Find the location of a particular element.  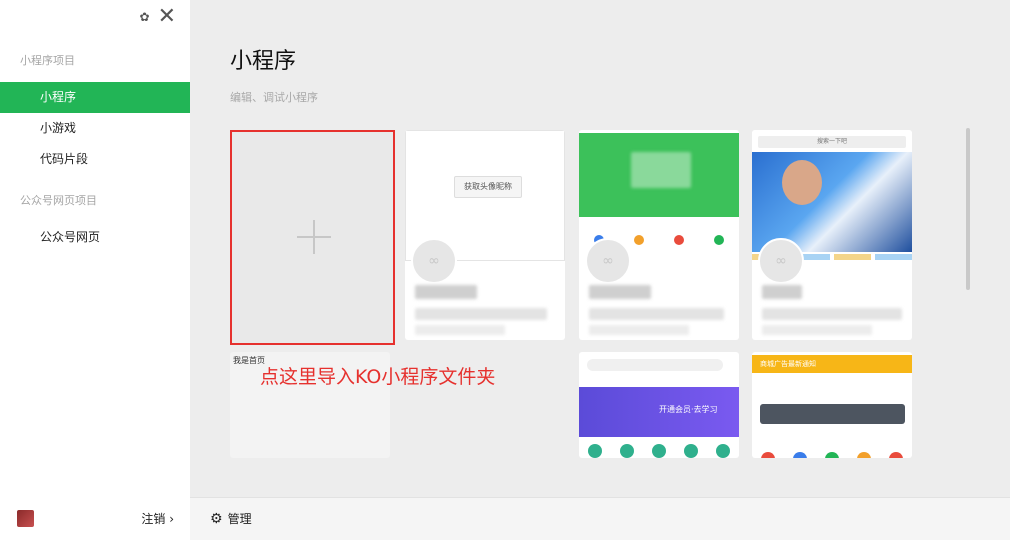

bottom-bar: ⚙ 管理 is located at coordinates (600, 518).